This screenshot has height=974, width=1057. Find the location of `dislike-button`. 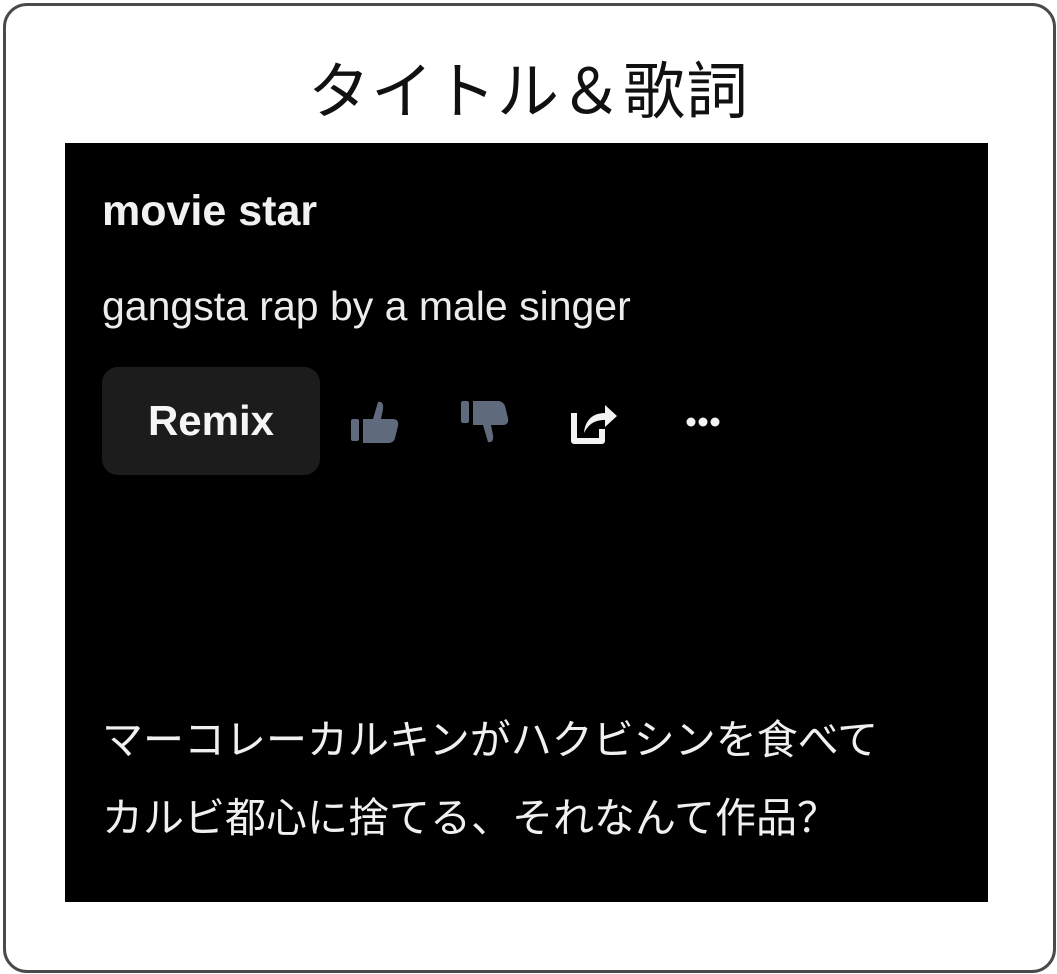

dislike-button is located at coordinates (484, 422).